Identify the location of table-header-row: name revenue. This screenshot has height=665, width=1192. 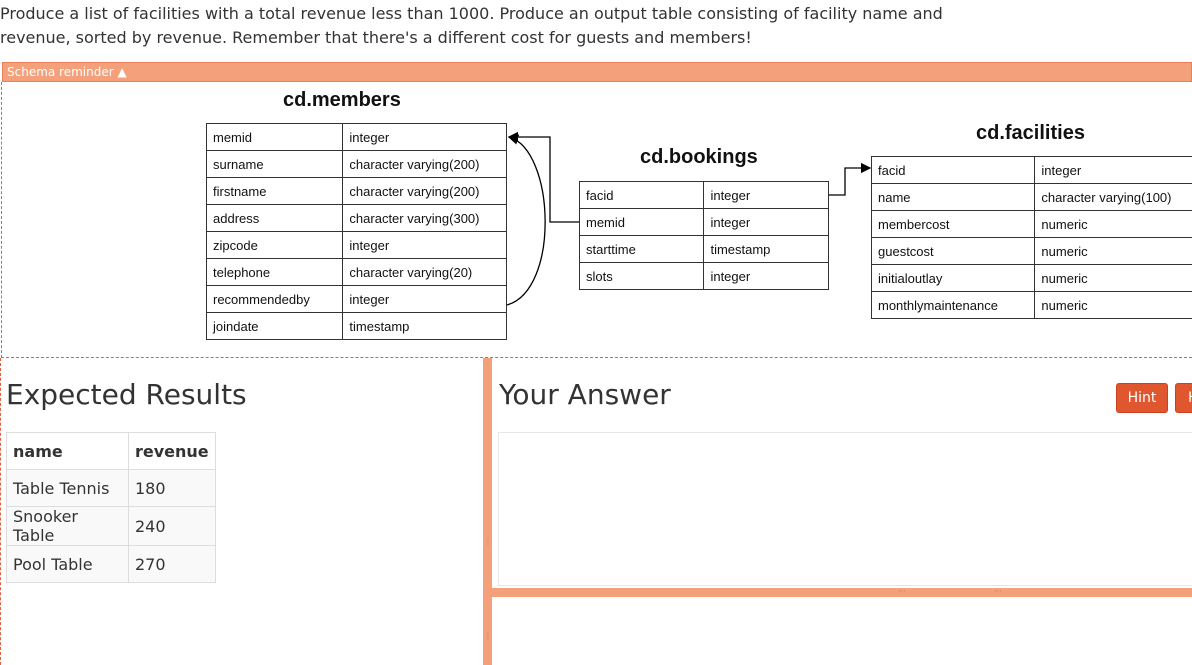
(111, 451).